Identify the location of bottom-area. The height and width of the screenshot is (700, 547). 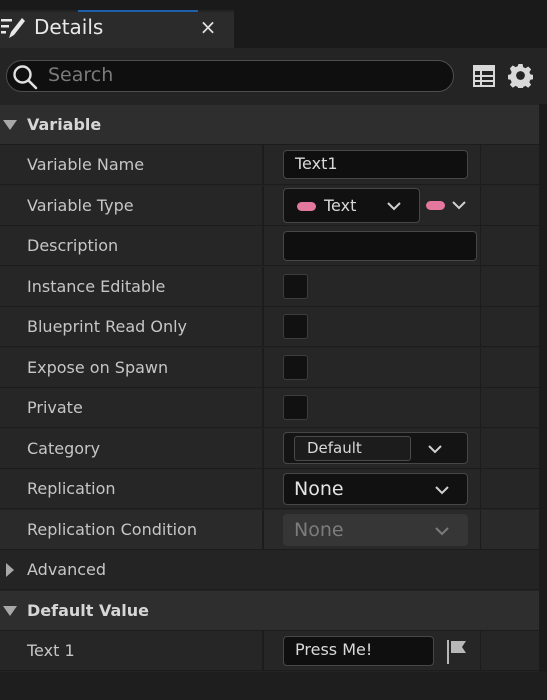
(273, 686).